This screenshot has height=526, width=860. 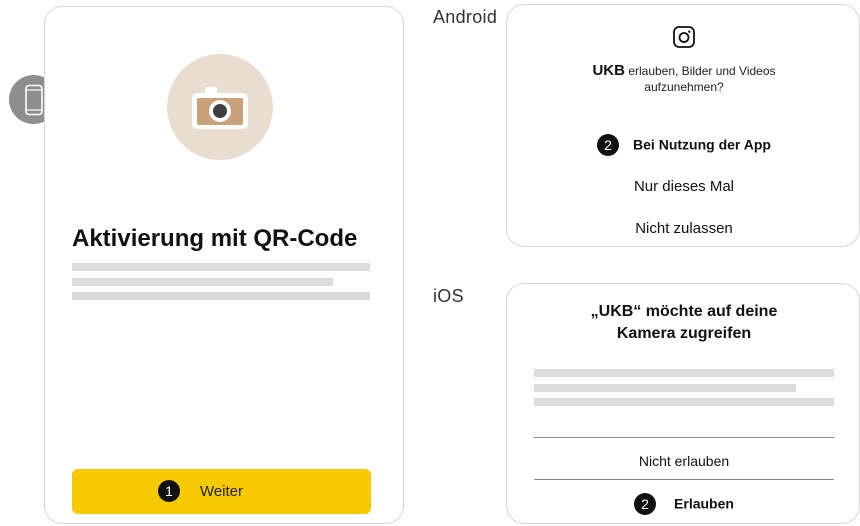 I want to click on weiter-button: 1 Weiter, so click(x=221, y=491).